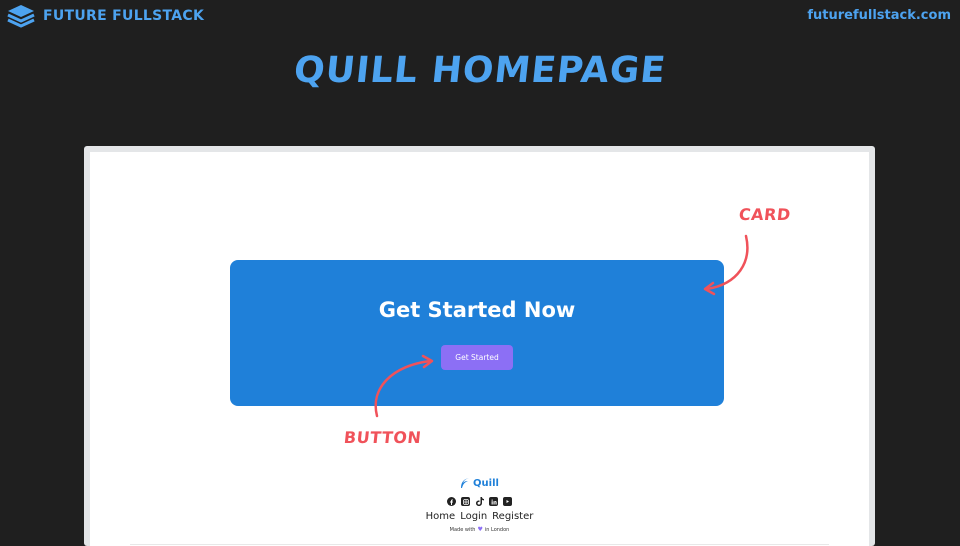 The image size is (960, 546). What do you see at coordinates (479, 544) in the screenshot?
I see `divider` at bounding box center [479, 544].